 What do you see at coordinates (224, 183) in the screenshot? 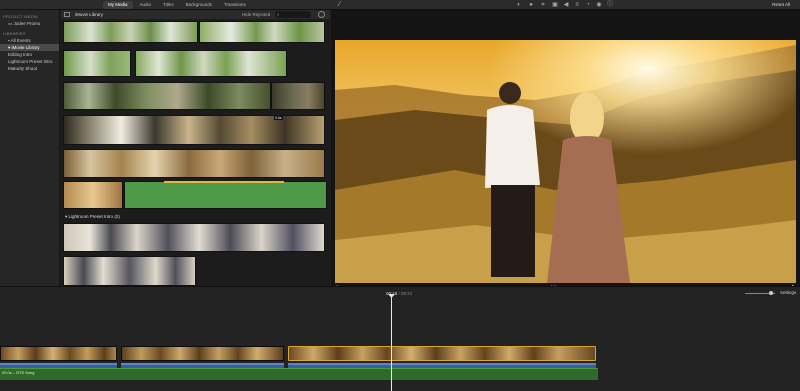
I see `waveform-selection` at bounding box center [224, 183].